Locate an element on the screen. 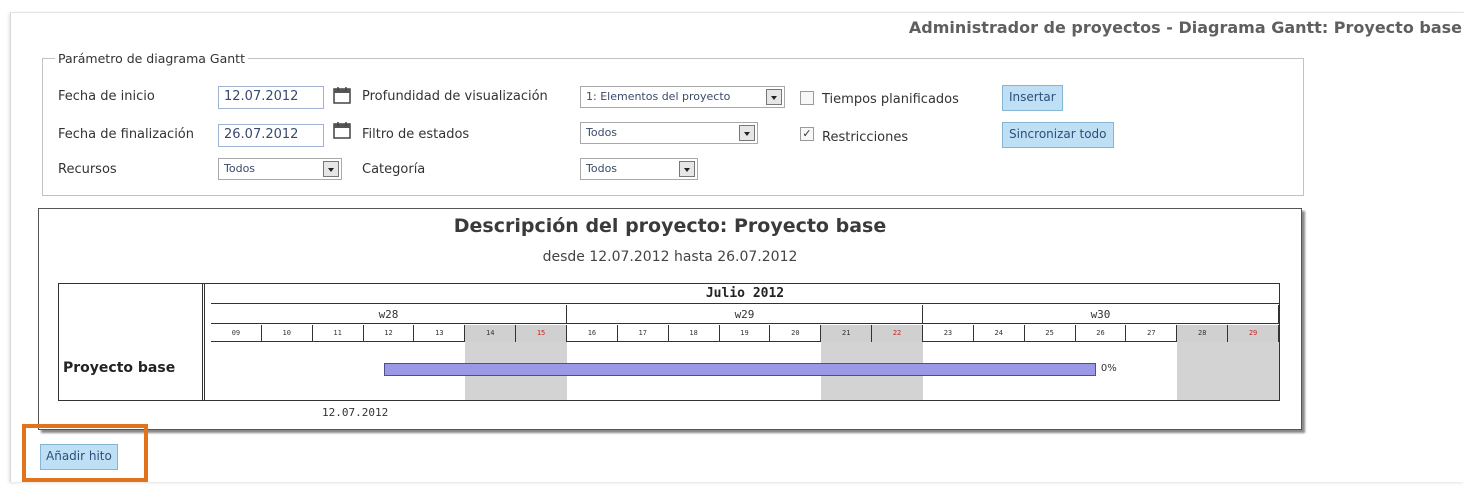 The height and width of the screenshot is (488, 1464). day-cell: 18 is located at coordinates (694, 333).